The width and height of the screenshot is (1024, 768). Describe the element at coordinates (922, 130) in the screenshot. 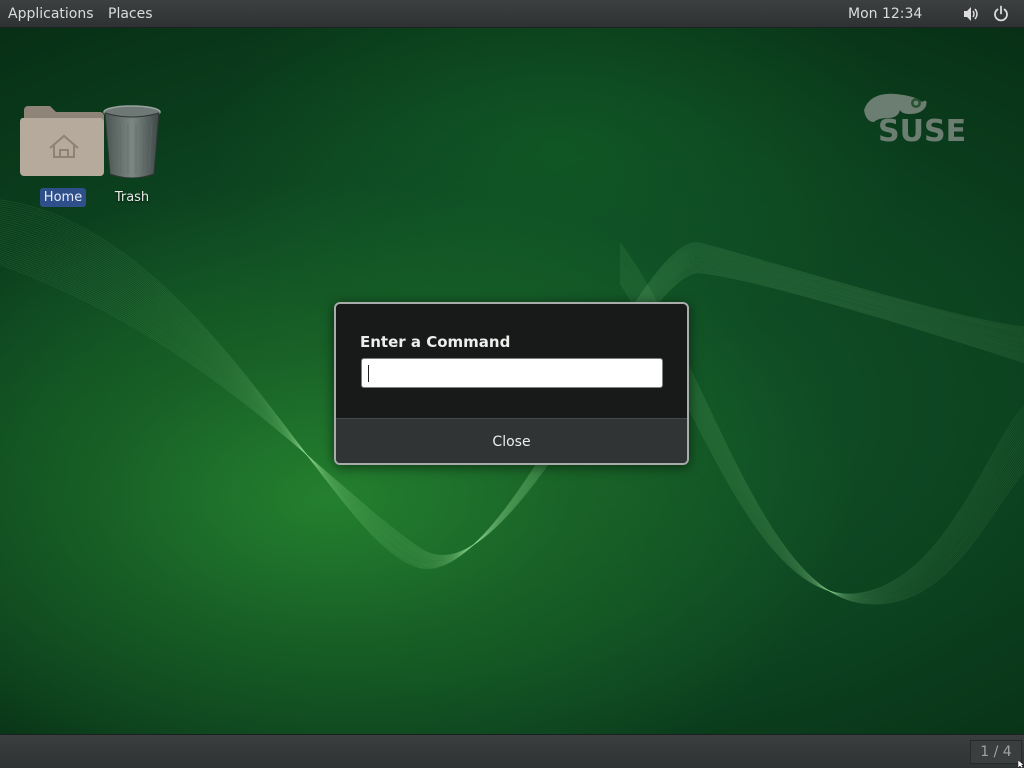

I see `svg-text: SUSE` at that location.